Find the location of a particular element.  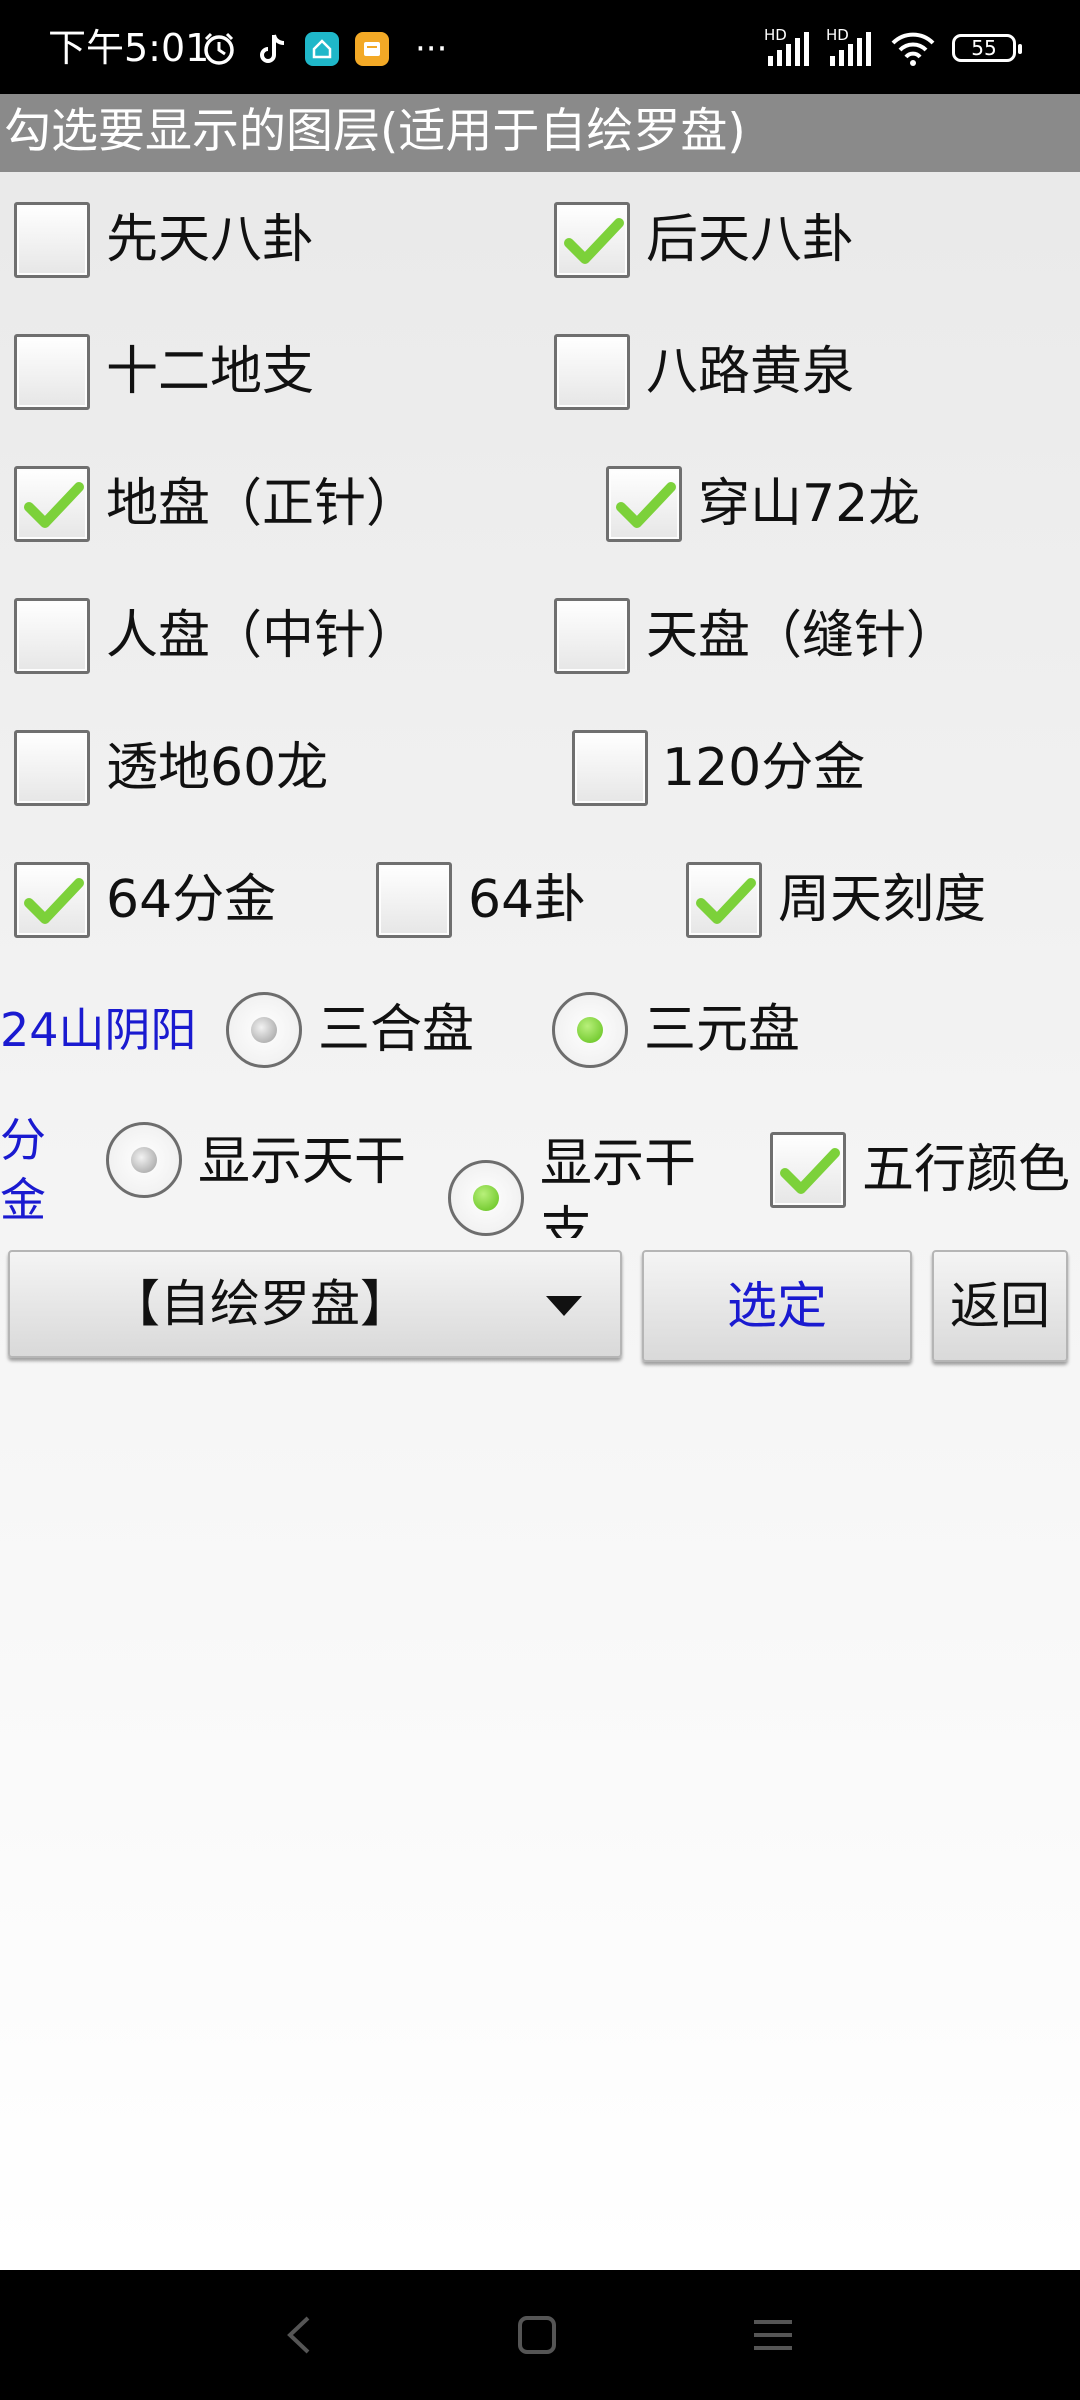

navigation-bar is located at coordinates (540, 2335).